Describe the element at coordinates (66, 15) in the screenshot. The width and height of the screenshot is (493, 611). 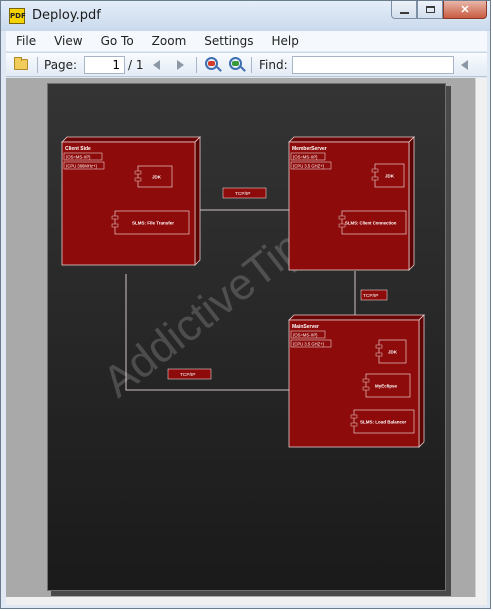
I see `window-title: Deploy.pdf` at that location.